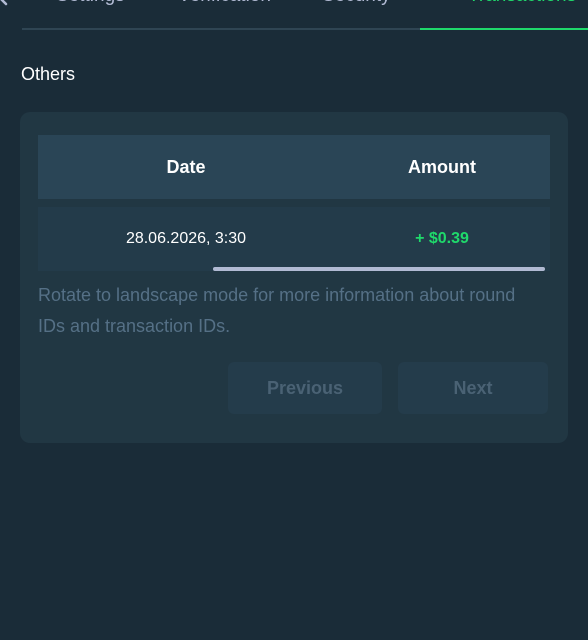 The height and width of the screenshot is (640, 588). What do you see at coordinates (504, 29) in the screenshot?
I see `active-tab-indicator` at bounding box center [504, 29].